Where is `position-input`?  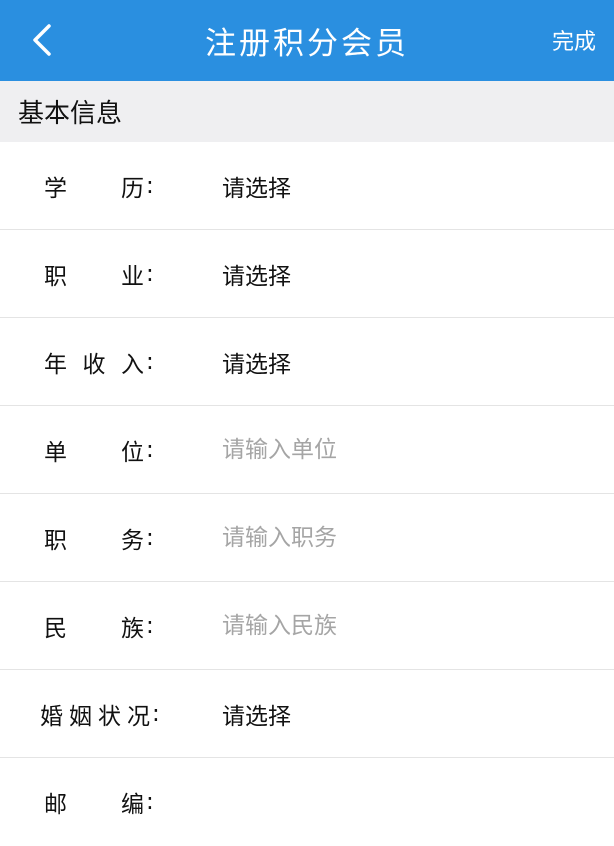 position-input is located at coordinates (402, 538).